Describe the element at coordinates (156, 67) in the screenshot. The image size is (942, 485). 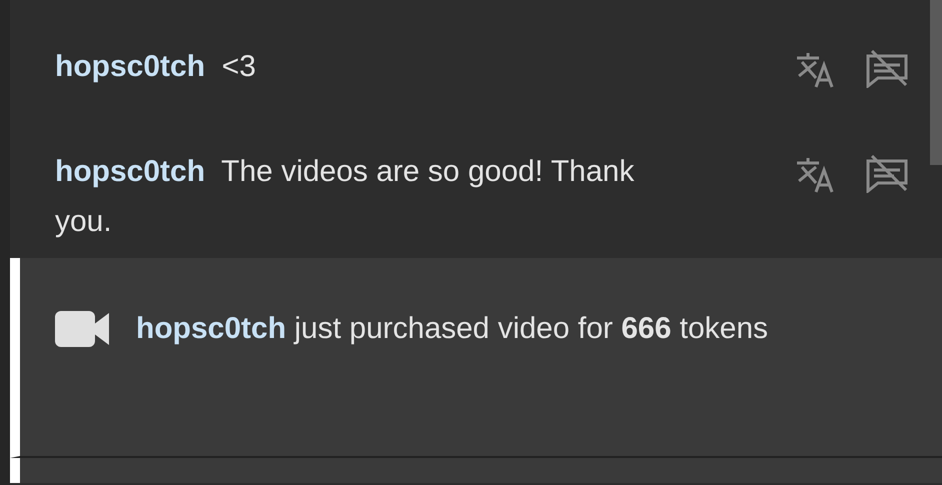
I see `chat-message: hopsc0tch <3` at that location.